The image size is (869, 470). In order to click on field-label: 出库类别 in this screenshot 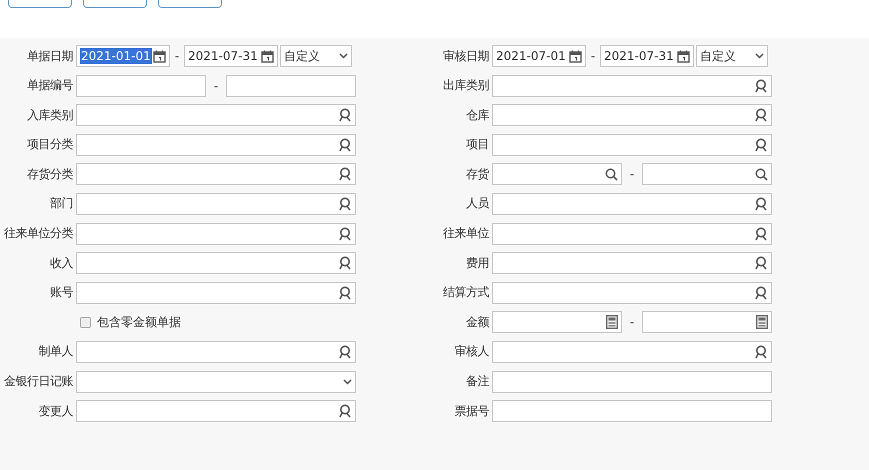, I will do `click(466, 85)`.